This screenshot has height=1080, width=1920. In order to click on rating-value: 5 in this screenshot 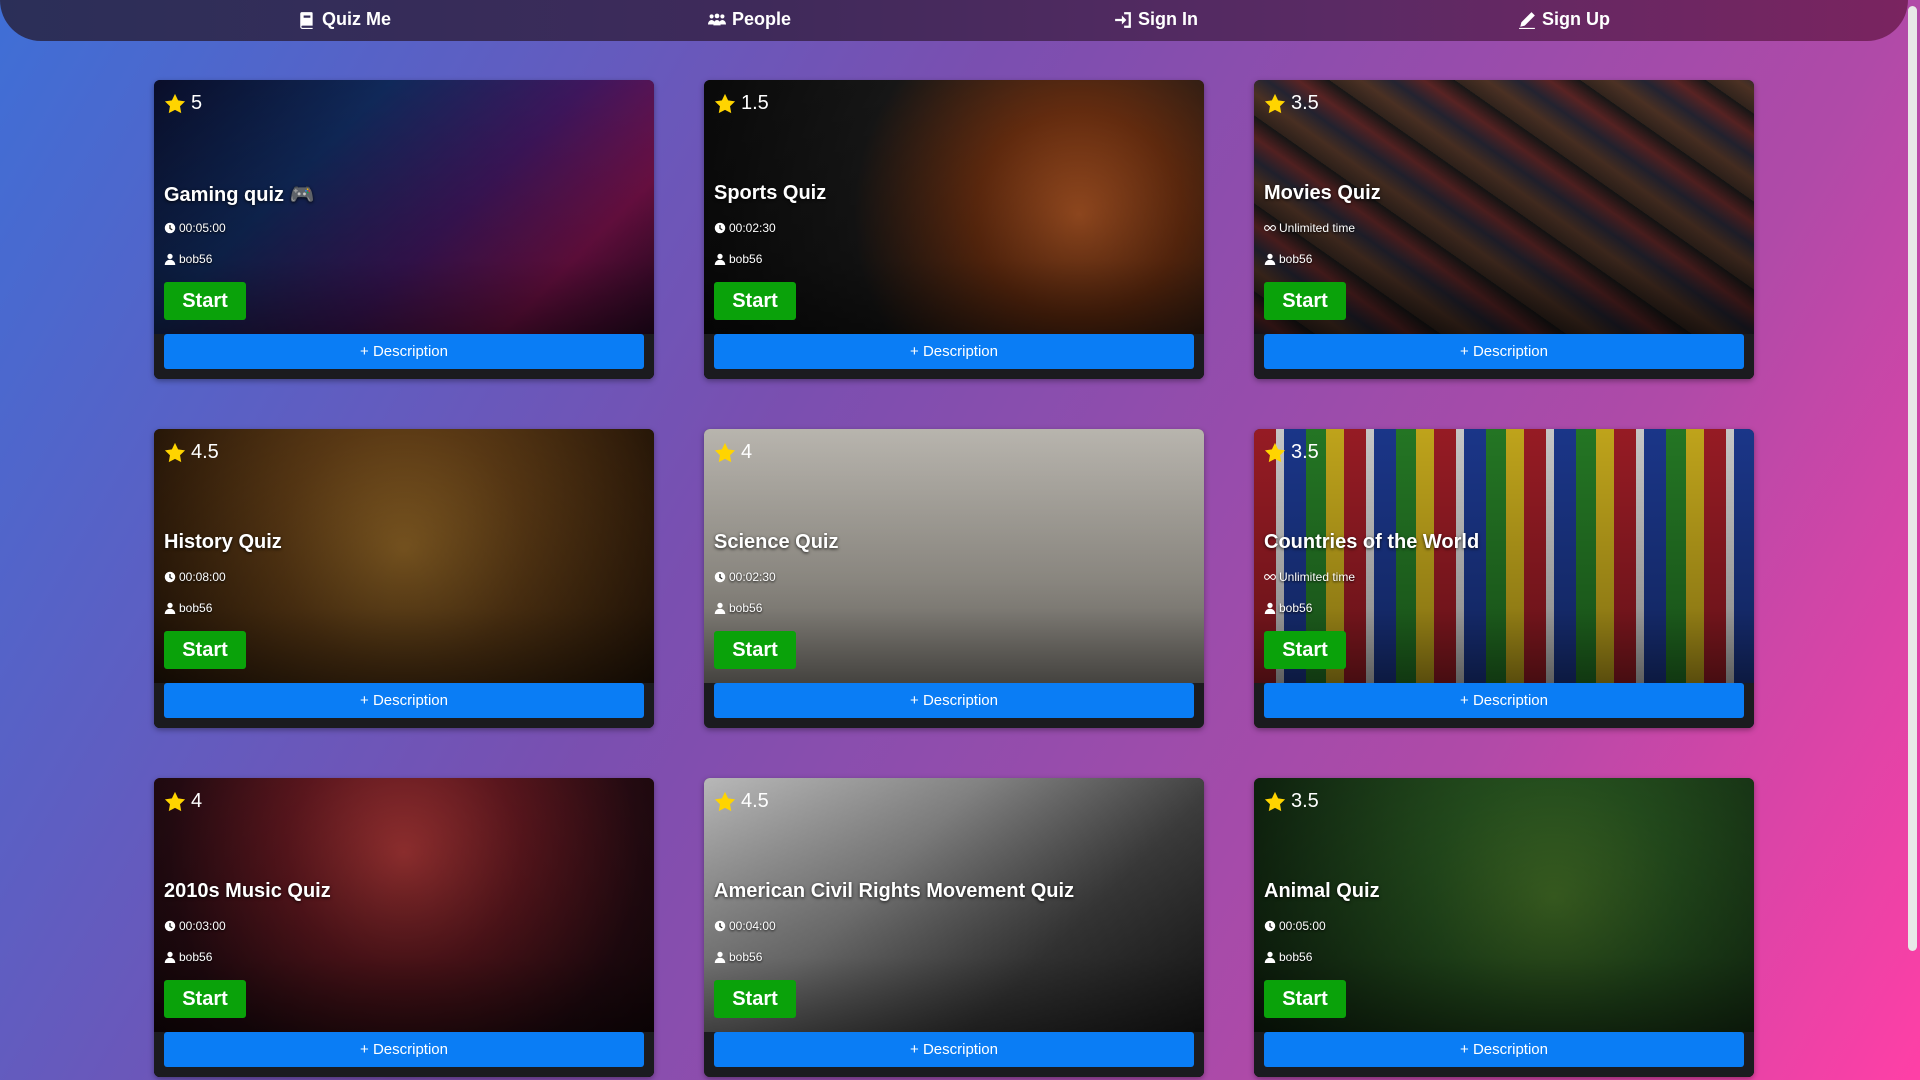, I will do `click(197, 103)`.